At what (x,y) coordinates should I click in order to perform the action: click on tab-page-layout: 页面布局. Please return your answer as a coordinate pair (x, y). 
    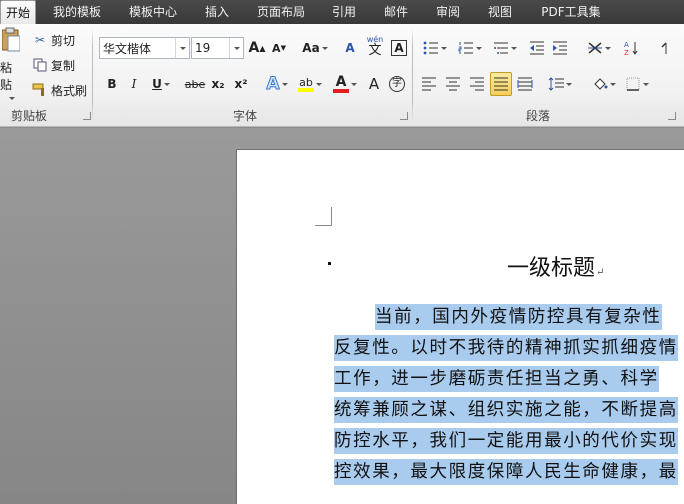
    Looking at the image, I should click on (281, 12).